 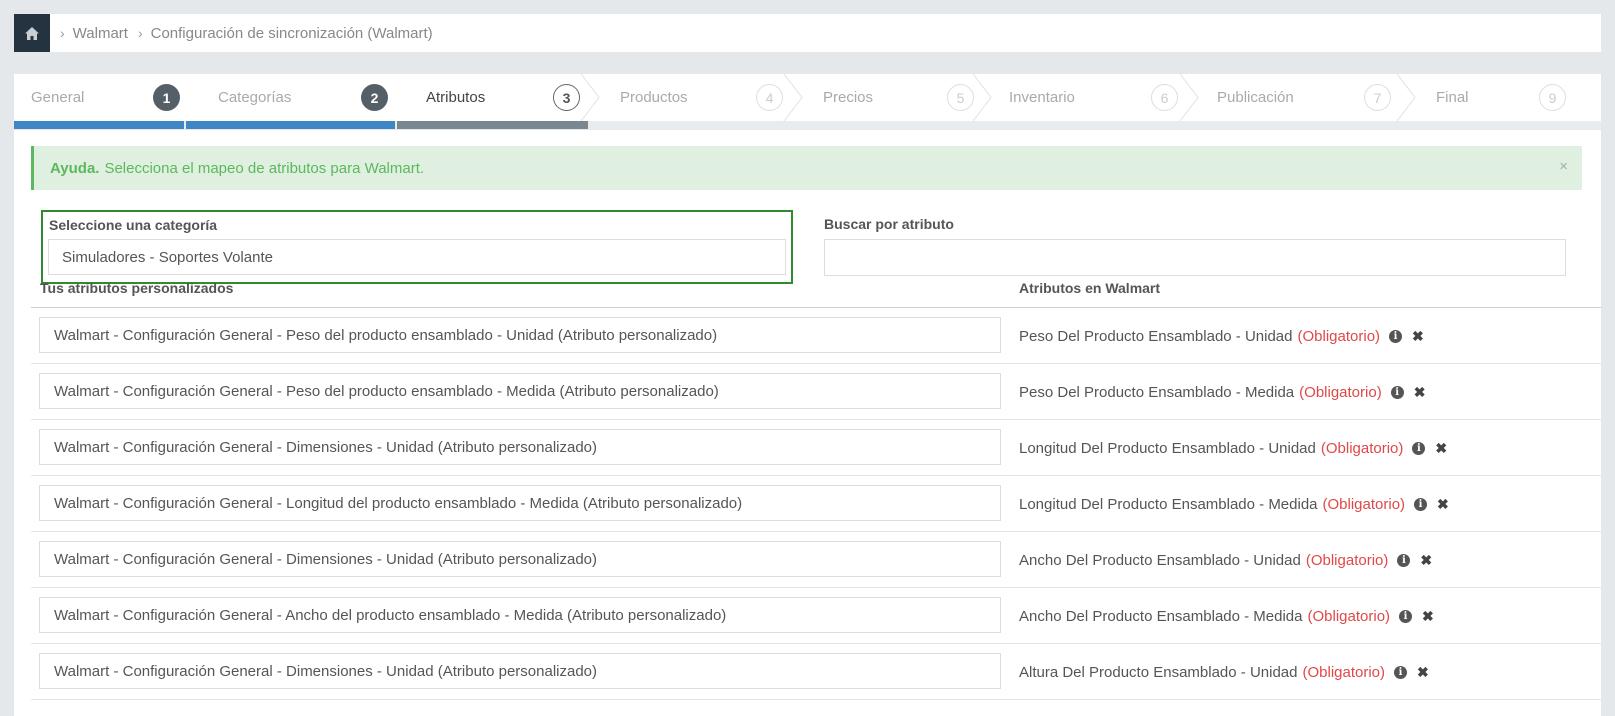 I want to click on step-general: General 1, so click(x=99, y=97).